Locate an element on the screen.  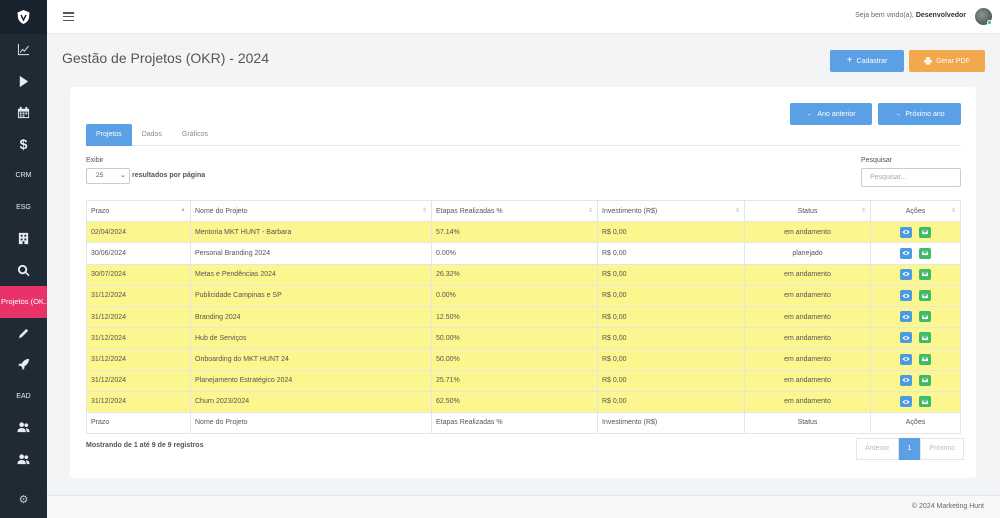
printer-icon is located at coordinates (928, 61).